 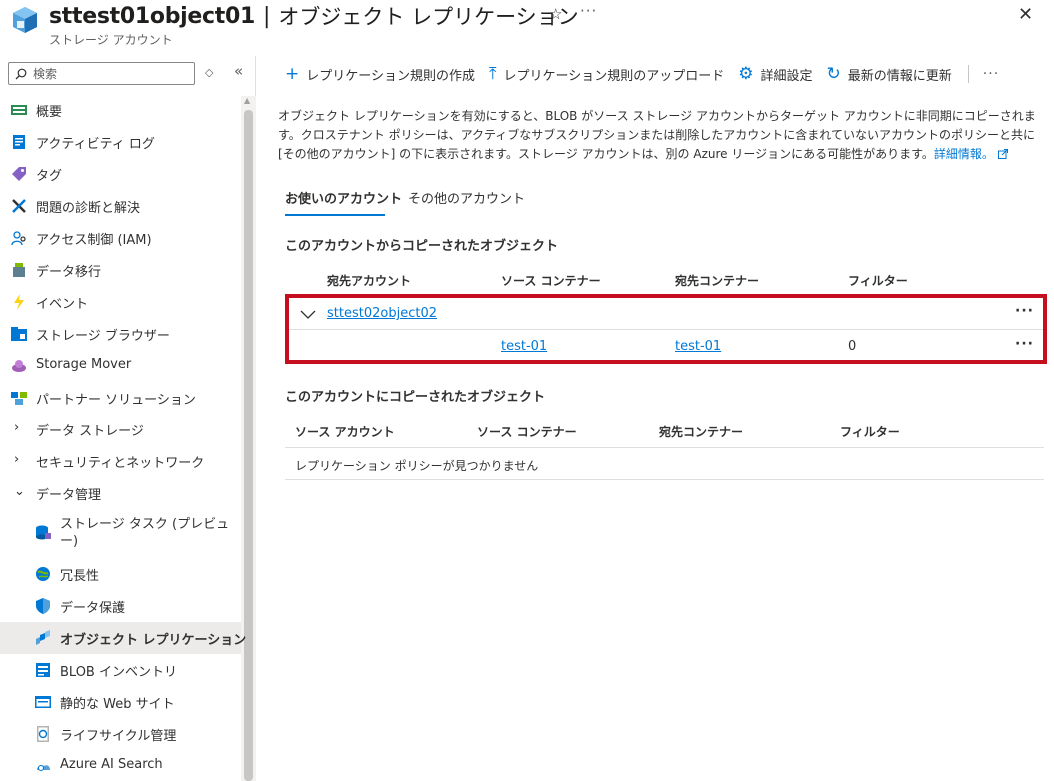 I want to click on storage-task-label-line2: ー), so click(x=69, y=541).